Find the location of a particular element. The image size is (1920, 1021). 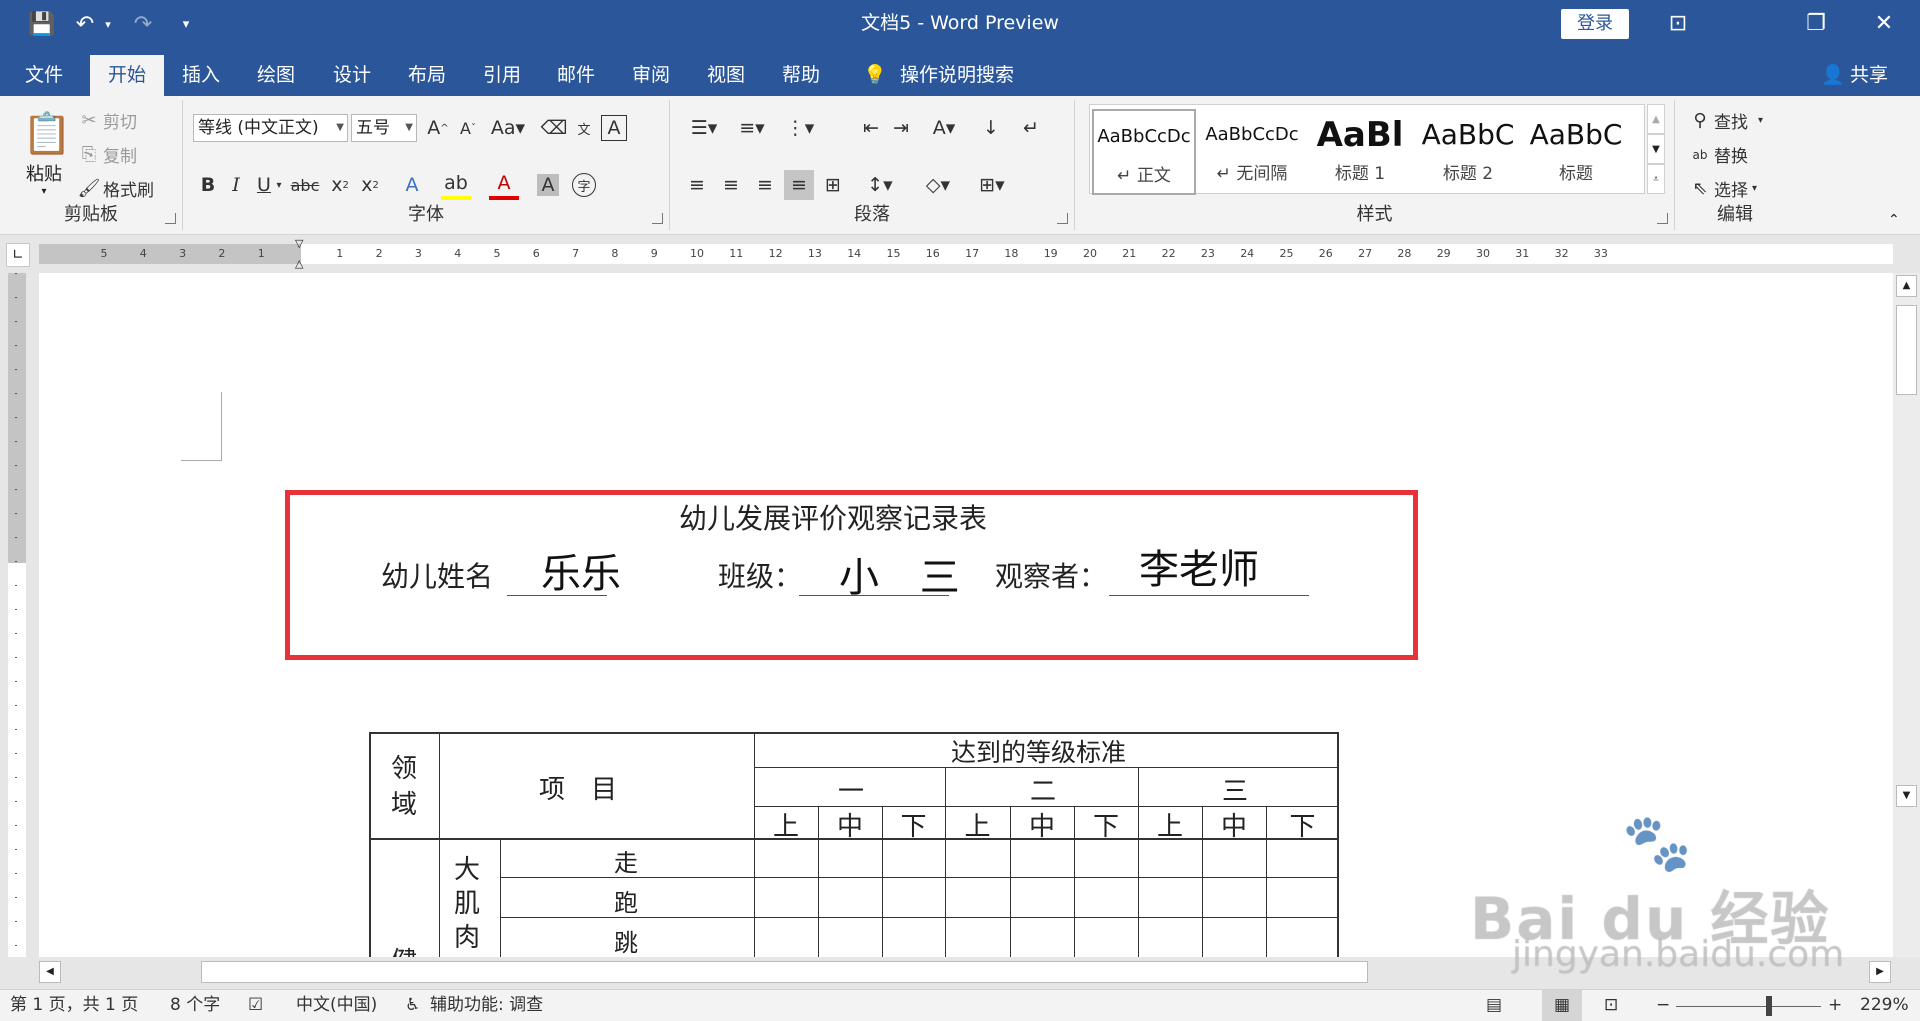

select-button: ⇖ 选择 ▾ is located at coordinates (1723, 188).